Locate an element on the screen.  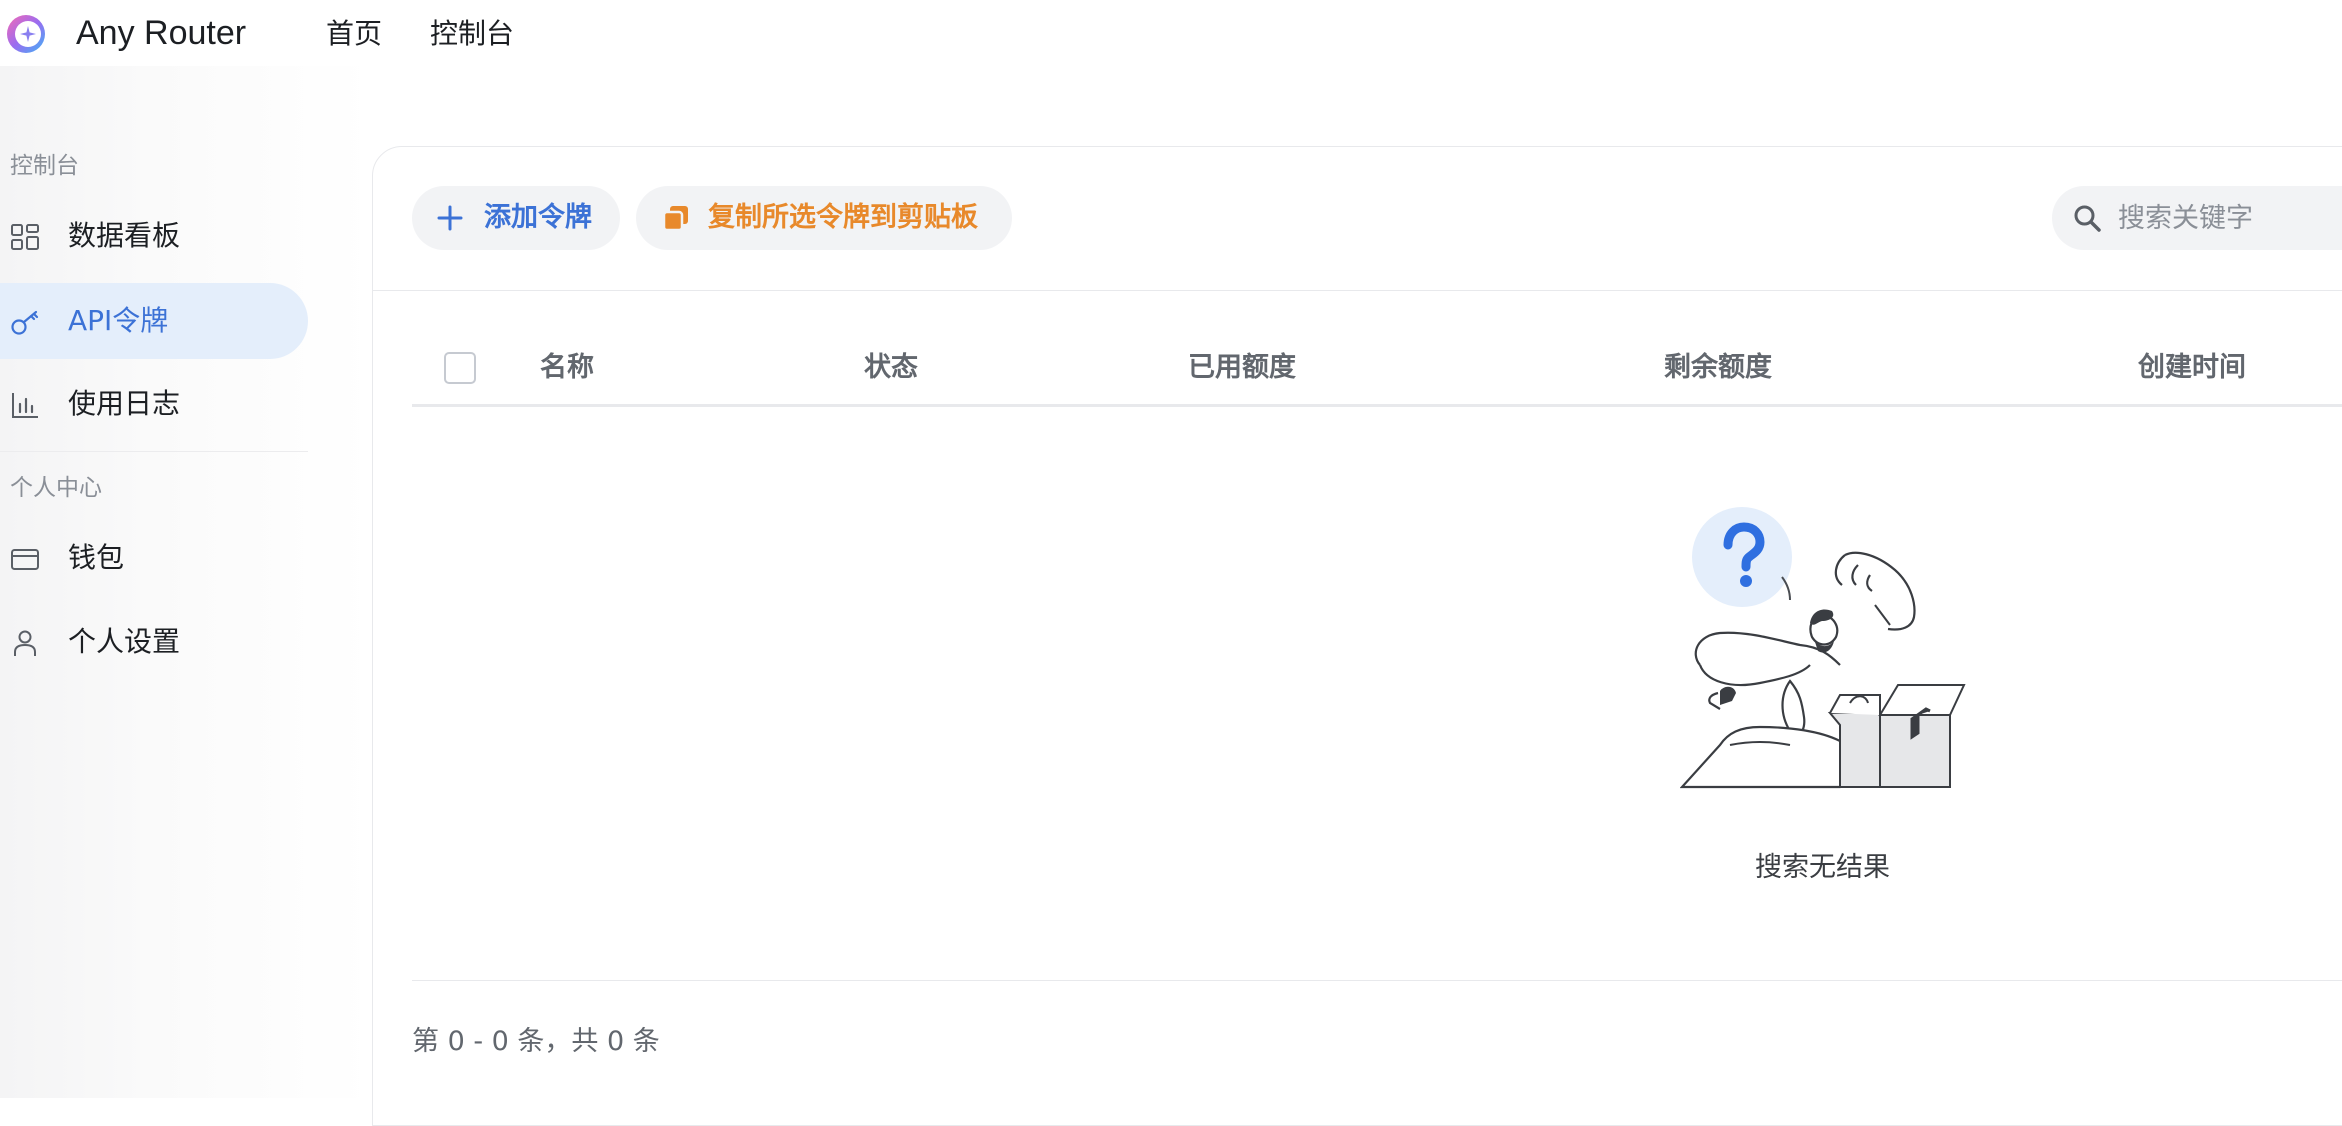
add-token-label: 添加令牌 is located at coordinates (538, 217).